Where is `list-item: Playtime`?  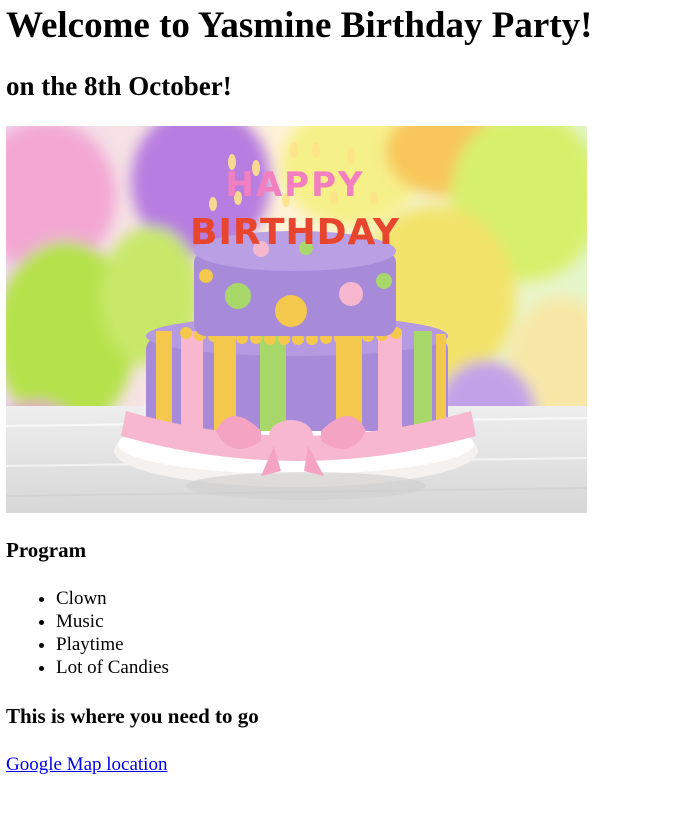 list-item: Playtime is located at coordinates (371, 644).